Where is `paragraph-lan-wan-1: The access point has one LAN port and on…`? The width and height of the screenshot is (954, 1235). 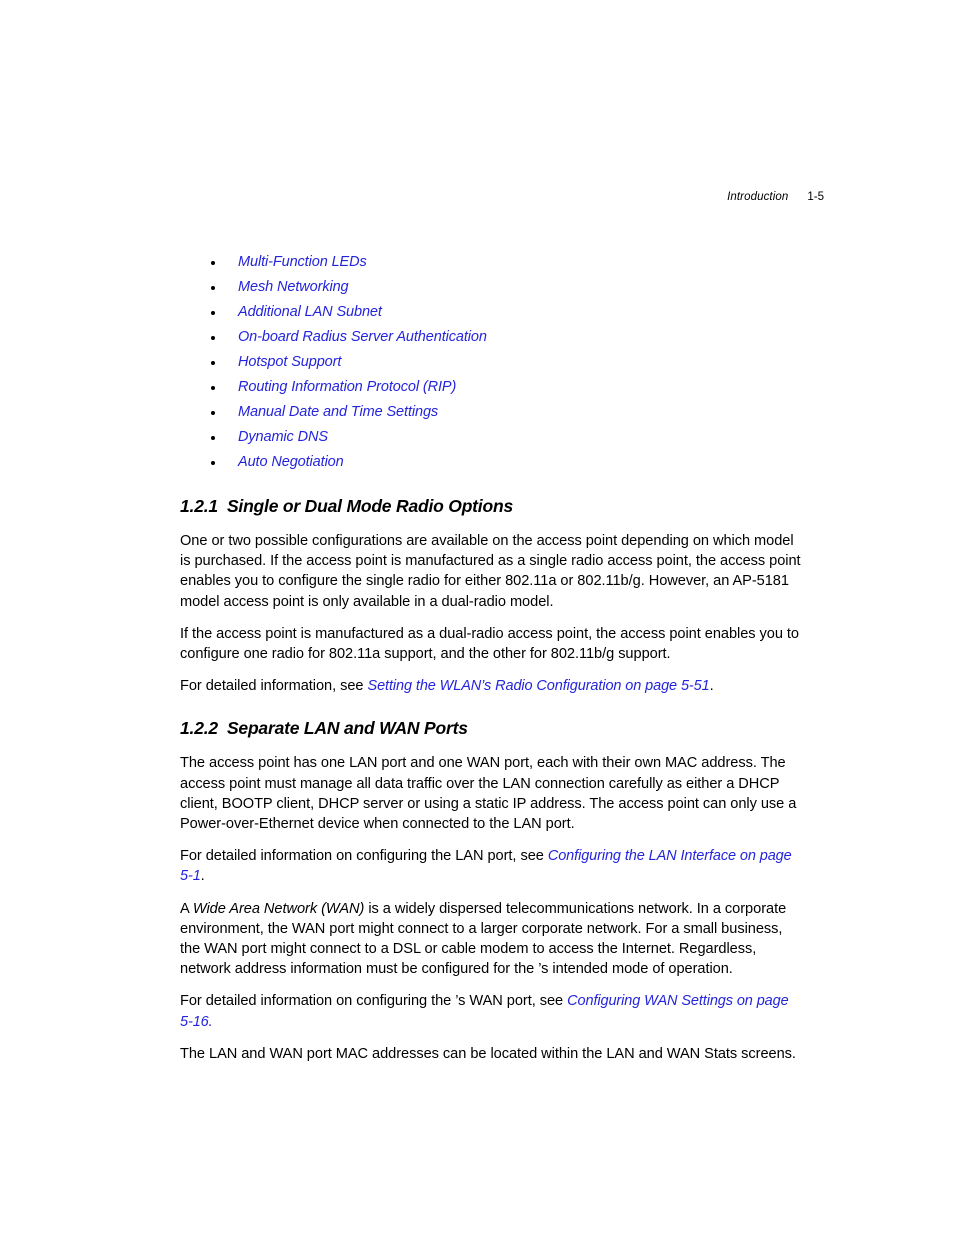
paragraph-lan-wan-1: The access point has one LAN port and on… is located at coordinates (488, 794).